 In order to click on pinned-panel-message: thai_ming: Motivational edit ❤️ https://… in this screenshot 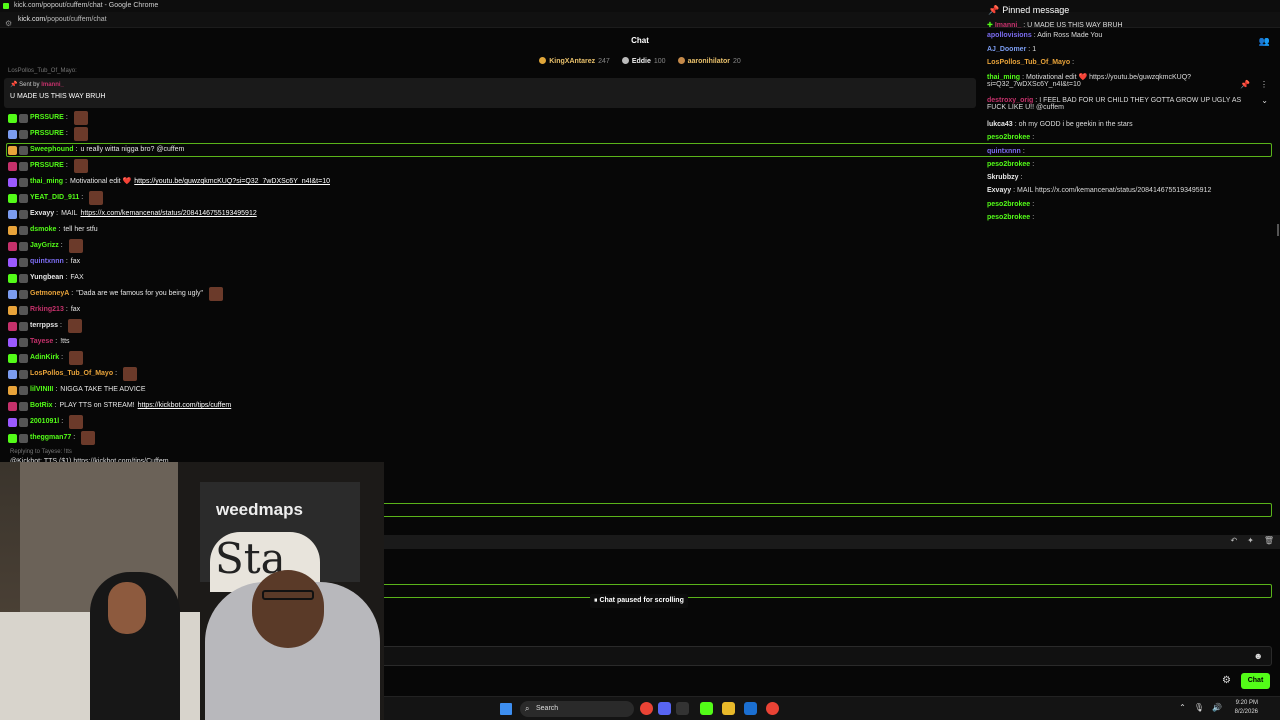, I will do `click(1122, 80)`.